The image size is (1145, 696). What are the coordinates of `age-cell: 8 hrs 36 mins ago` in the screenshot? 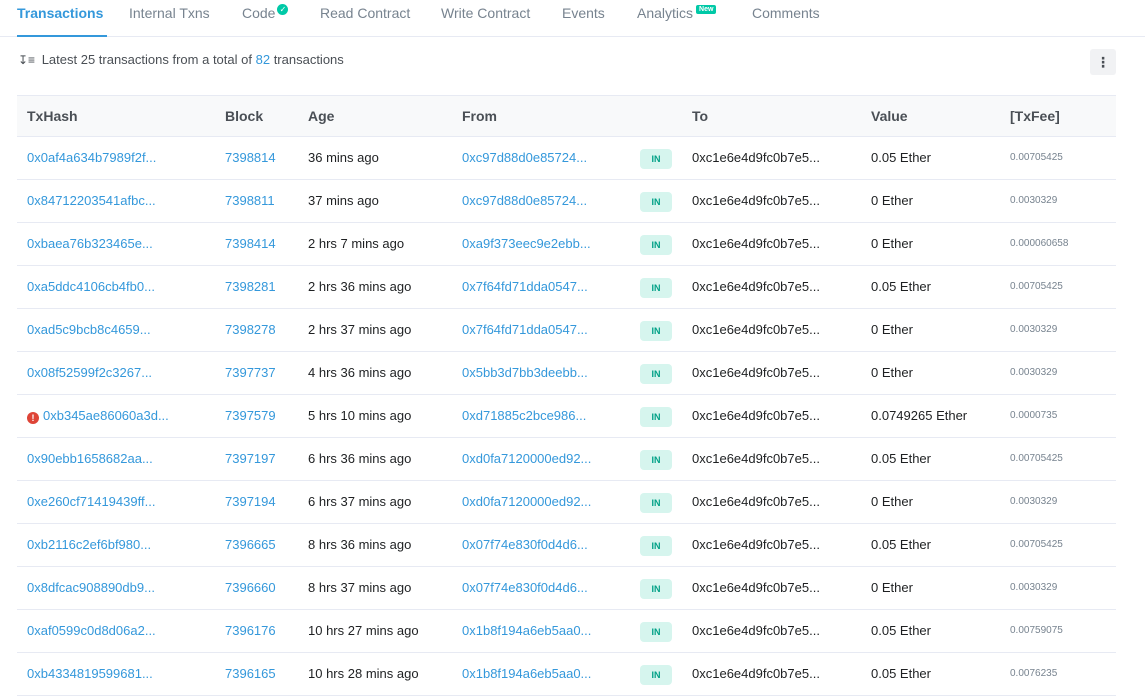 It's located at (360, 544).